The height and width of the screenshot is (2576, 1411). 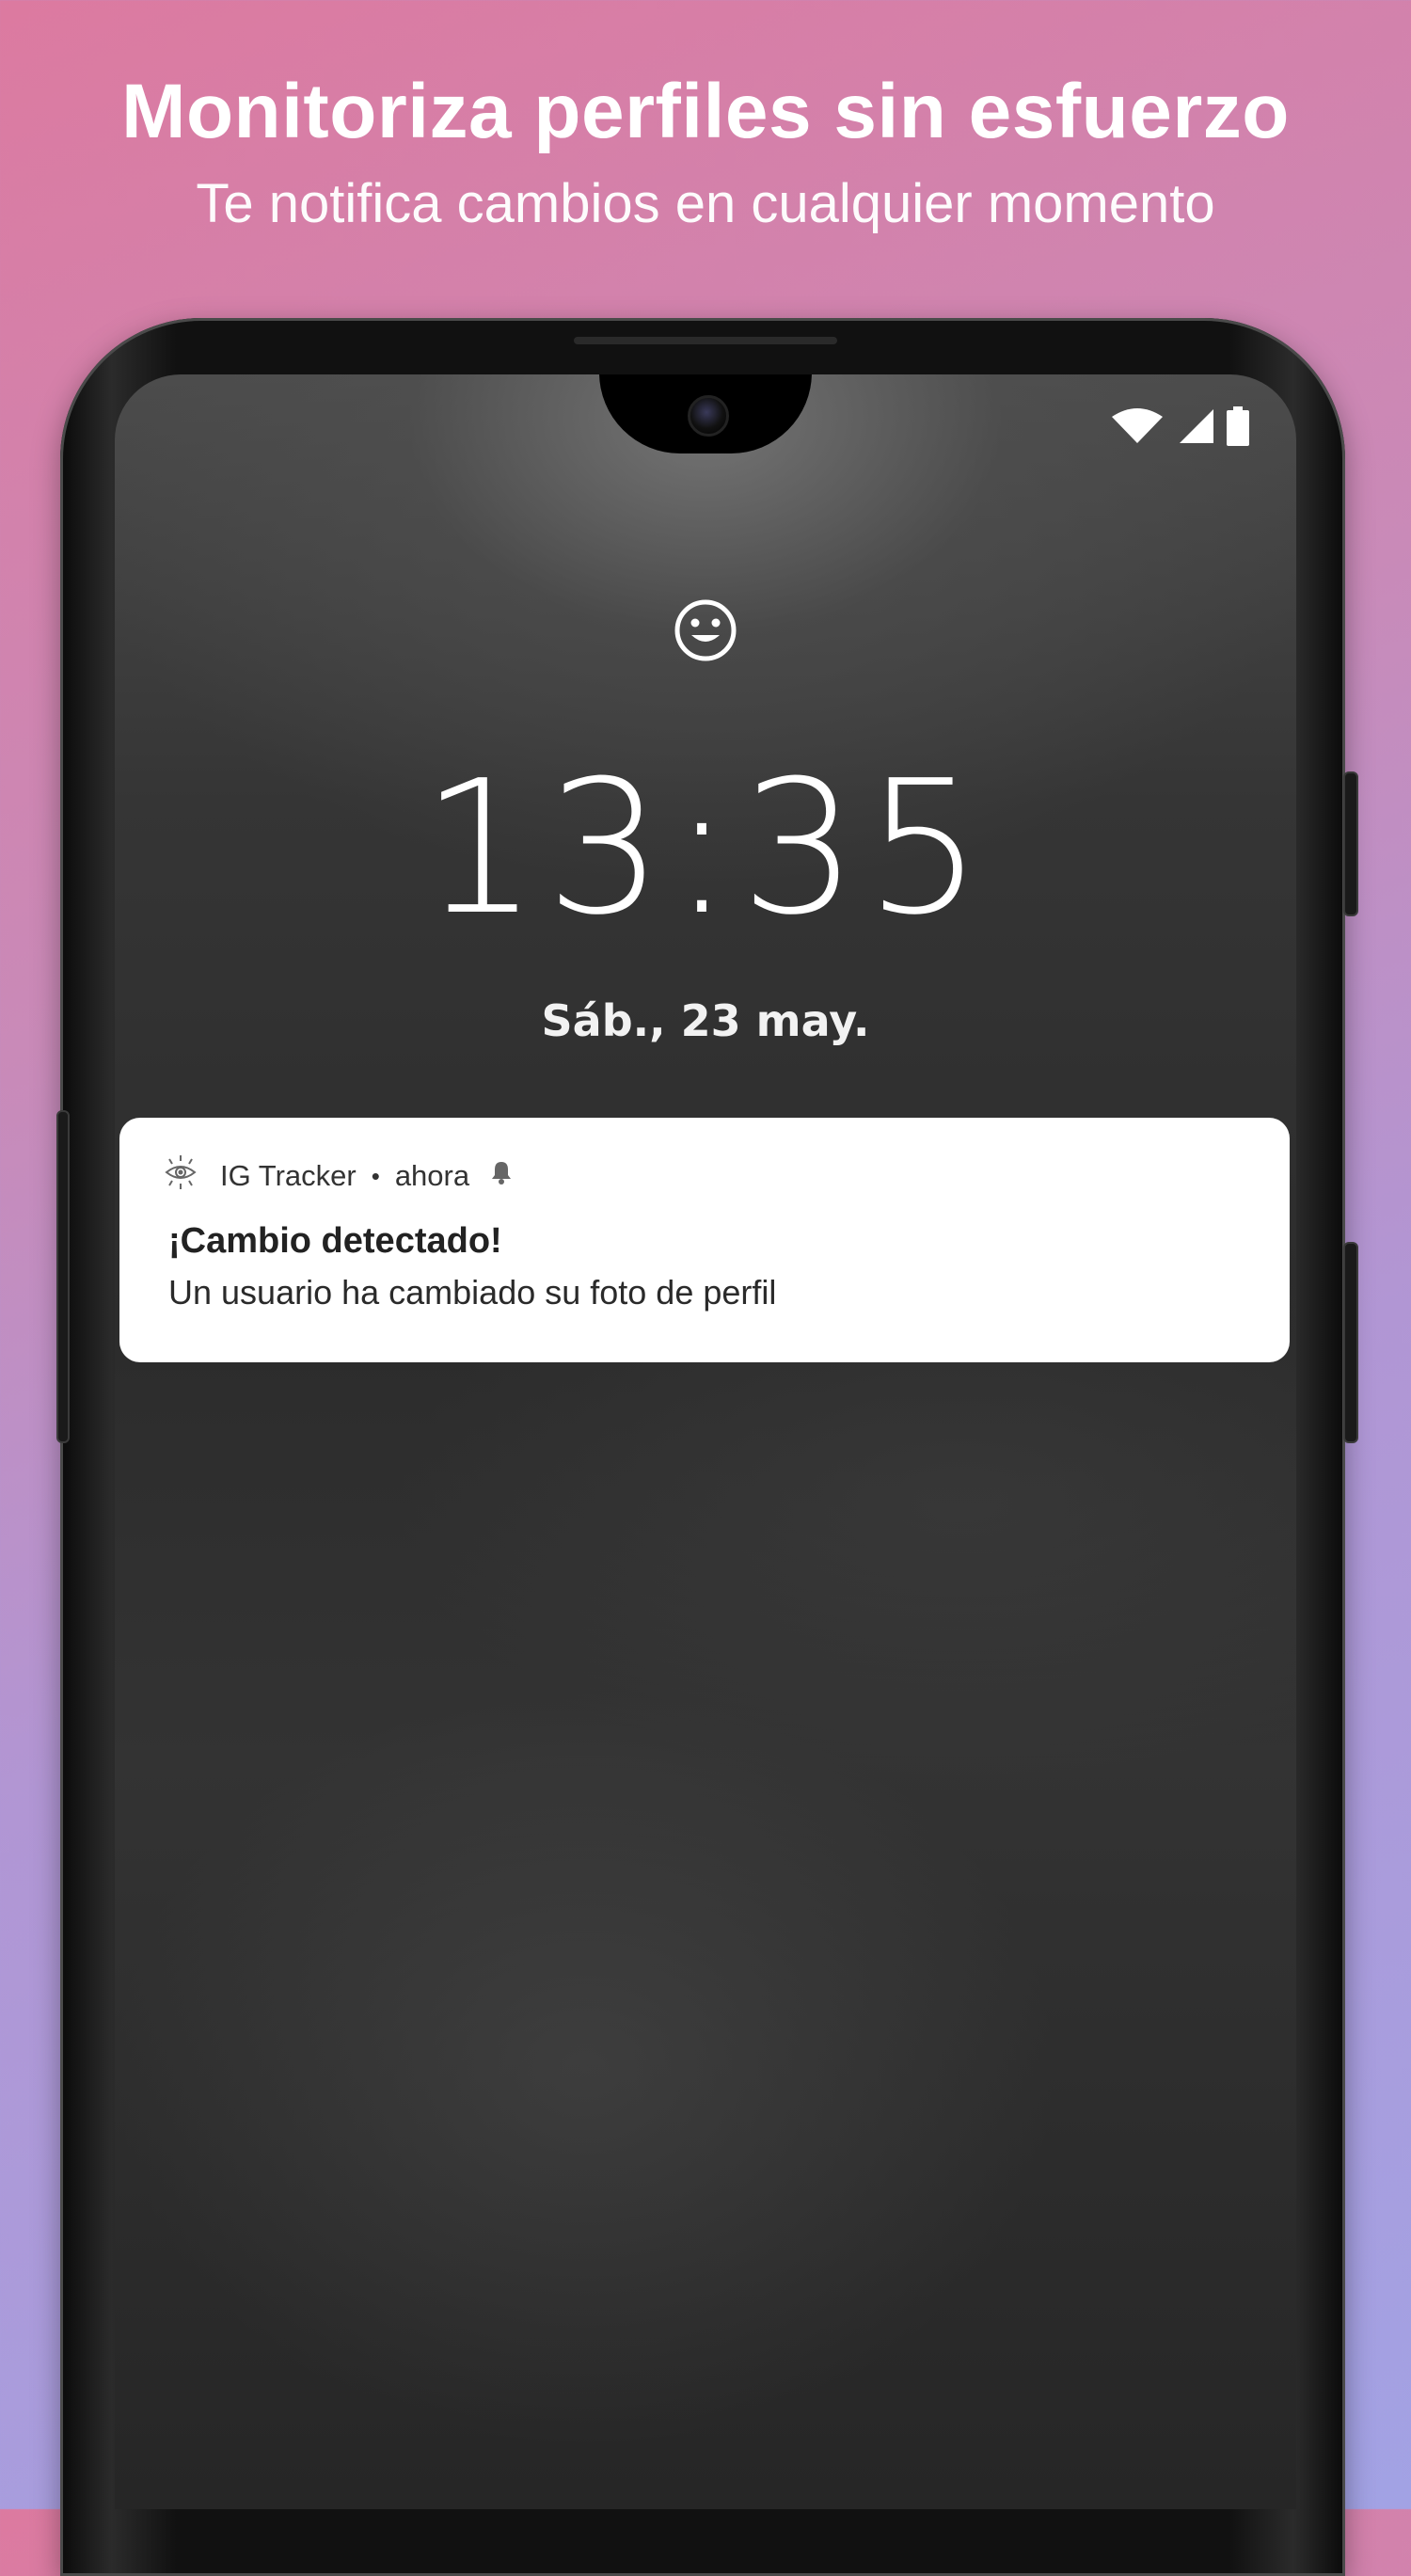 I want to click on lock-date: Sáb., 23 may., so click(x=705, y=1020).